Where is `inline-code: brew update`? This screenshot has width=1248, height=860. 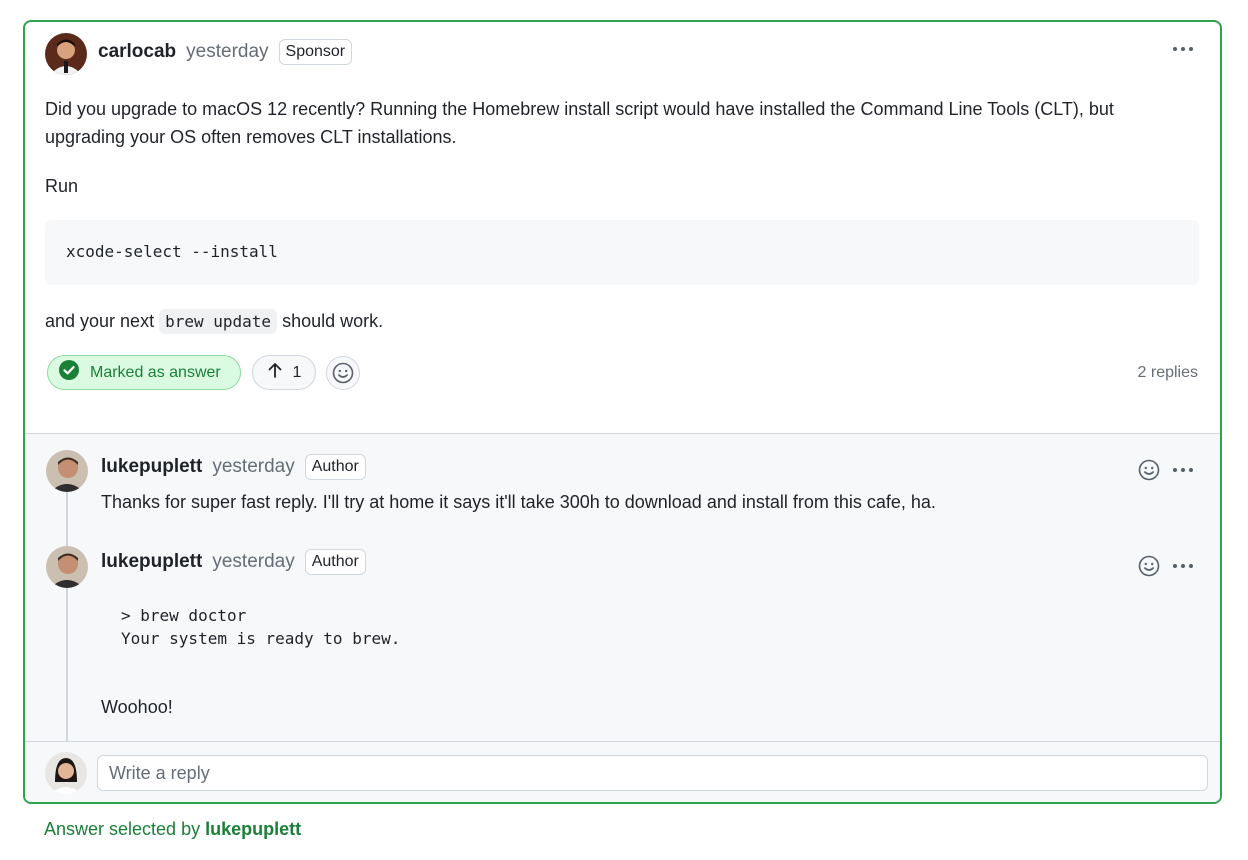
inline-code: brew update is located at coordinates (218, 321).